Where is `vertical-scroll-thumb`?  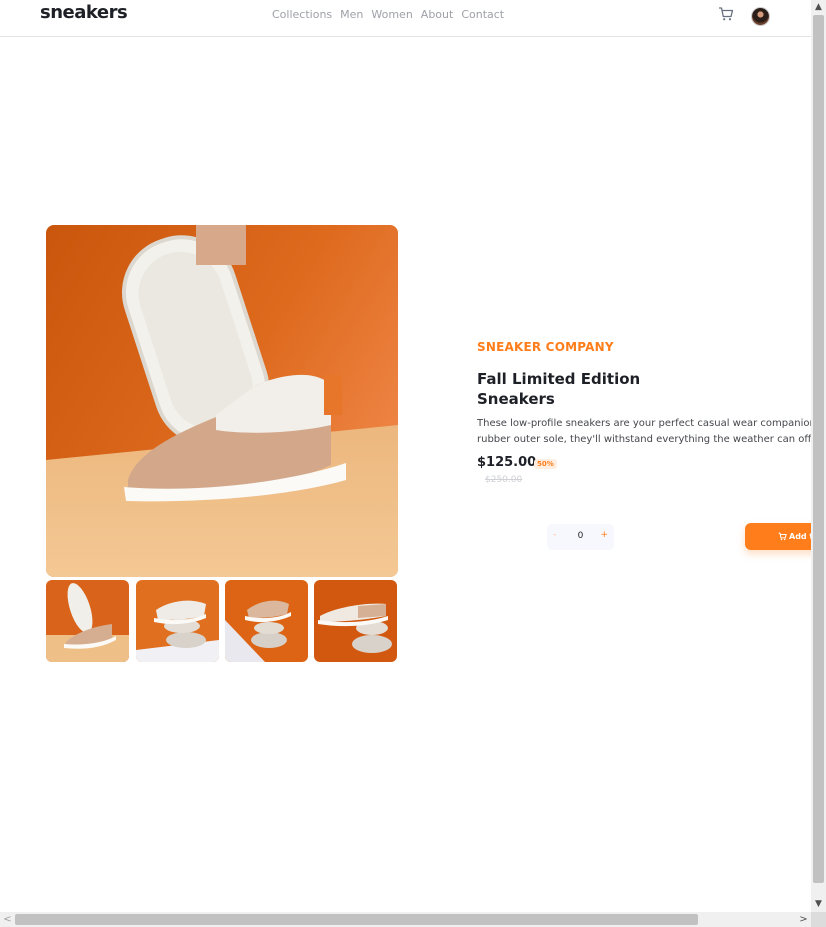
vertical-scroll-thumb is located at coordinates (818, 449).